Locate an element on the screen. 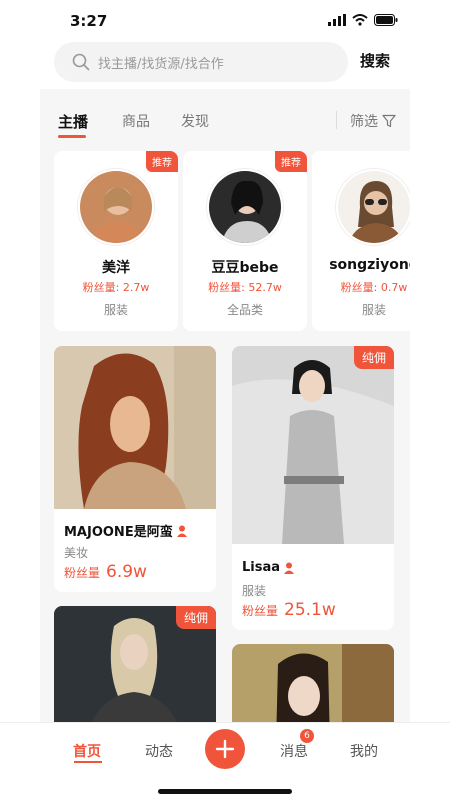  plus-icon is located at coordinates (225, 749).